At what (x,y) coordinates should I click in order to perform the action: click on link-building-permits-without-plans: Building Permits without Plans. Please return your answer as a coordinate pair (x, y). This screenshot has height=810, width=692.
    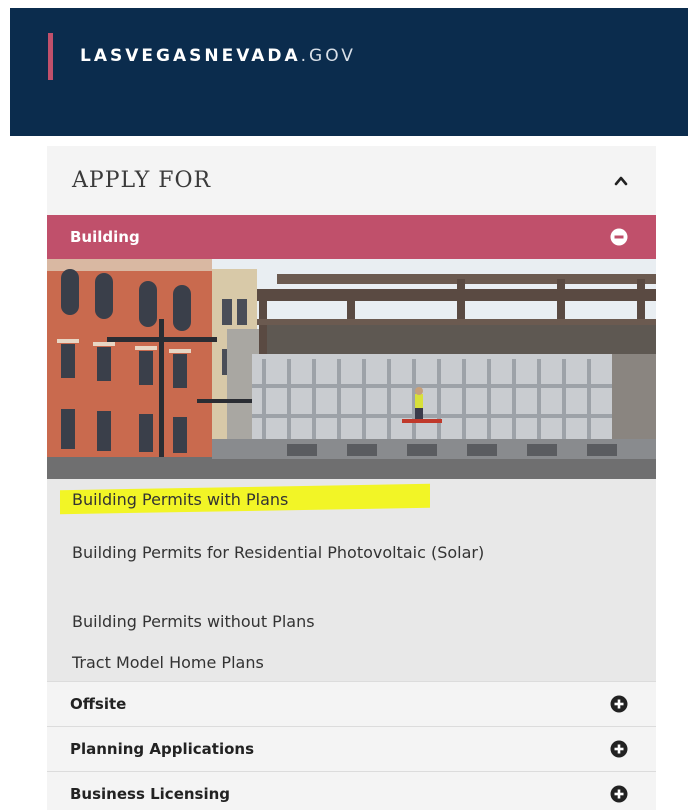
    Looking at the image, I should click on (193, 622).